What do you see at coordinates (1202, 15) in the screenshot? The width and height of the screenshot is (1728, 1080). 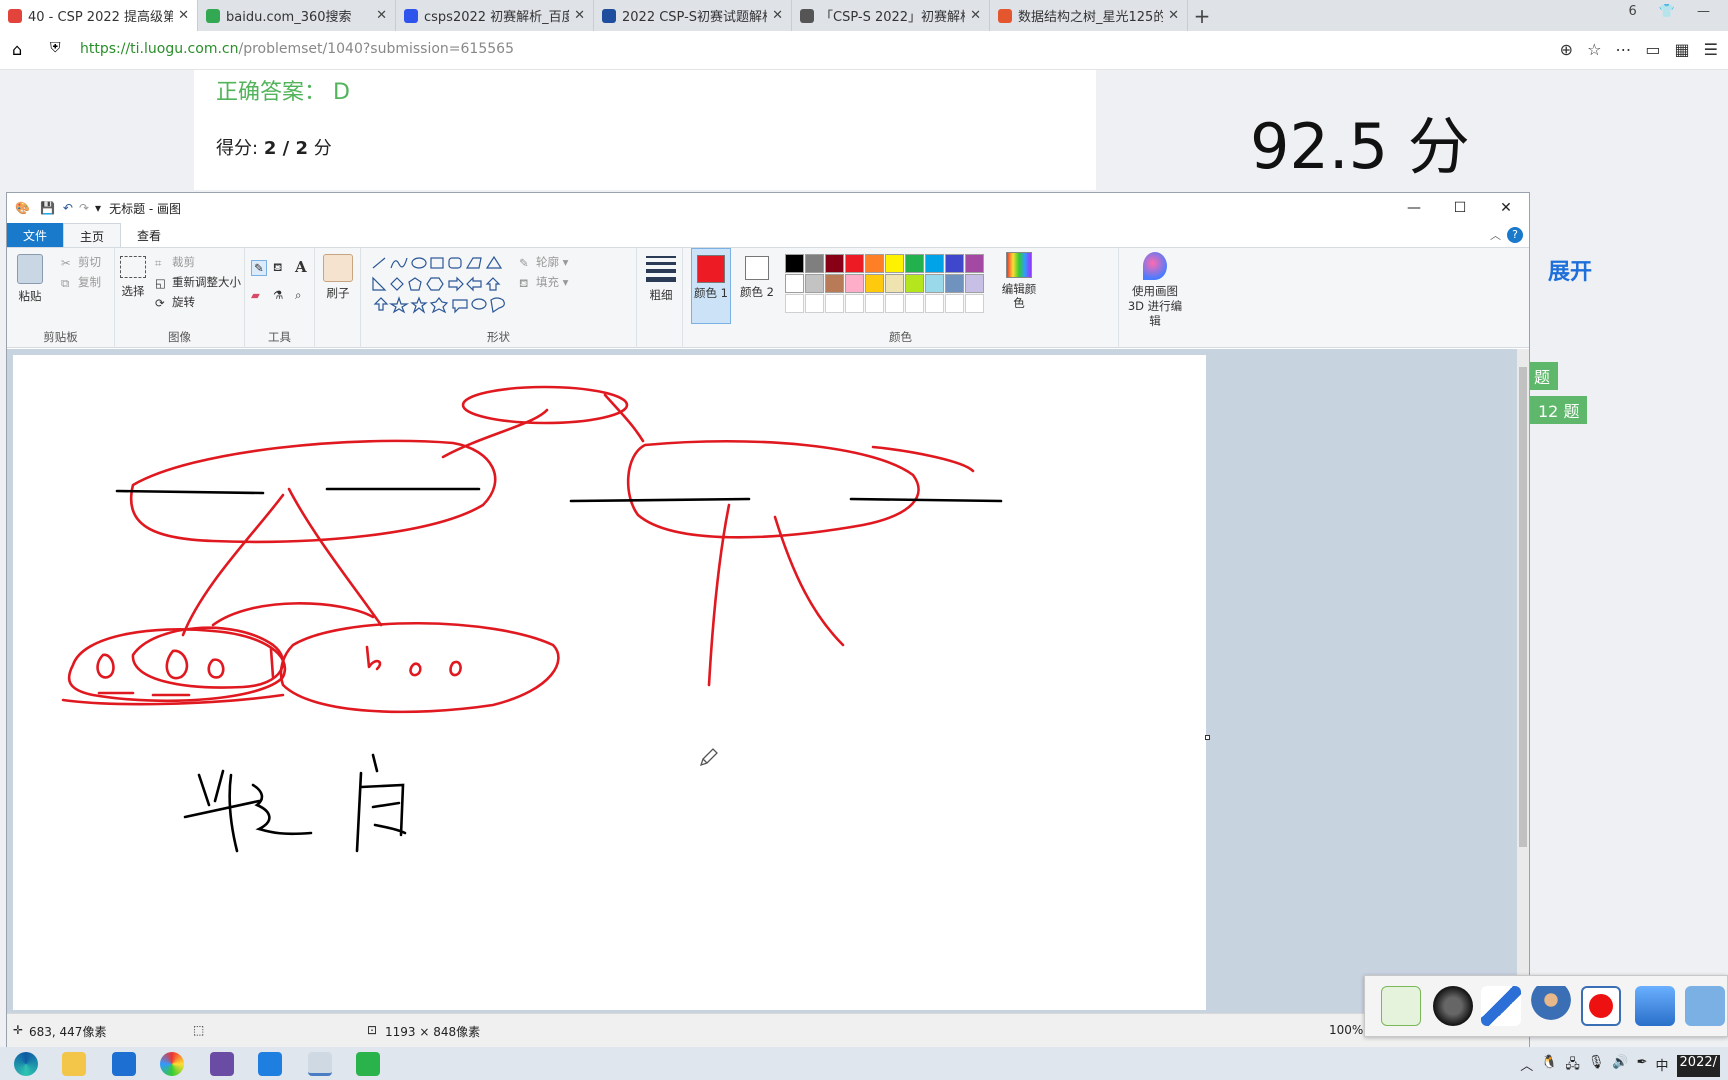 I see `new-tab-button: +` at bounding box center [1202, 15].